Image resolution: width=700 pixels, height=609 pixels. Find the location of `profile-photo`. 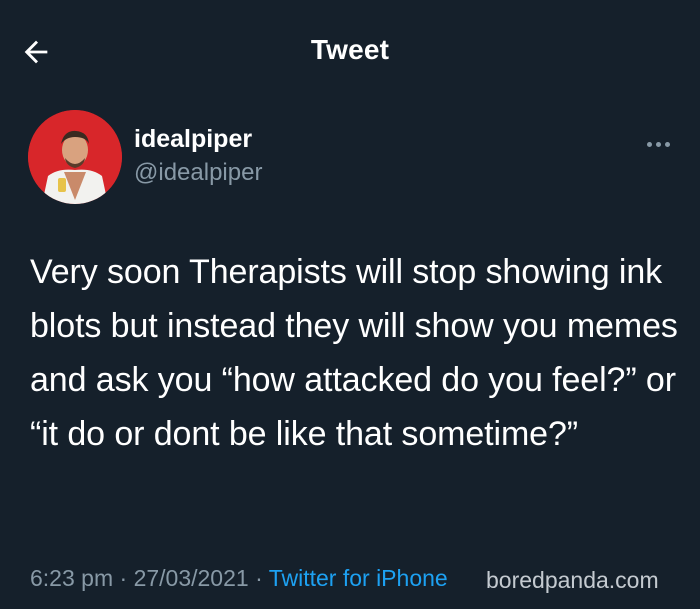

profile-photo is located at coordinates (75, 157).